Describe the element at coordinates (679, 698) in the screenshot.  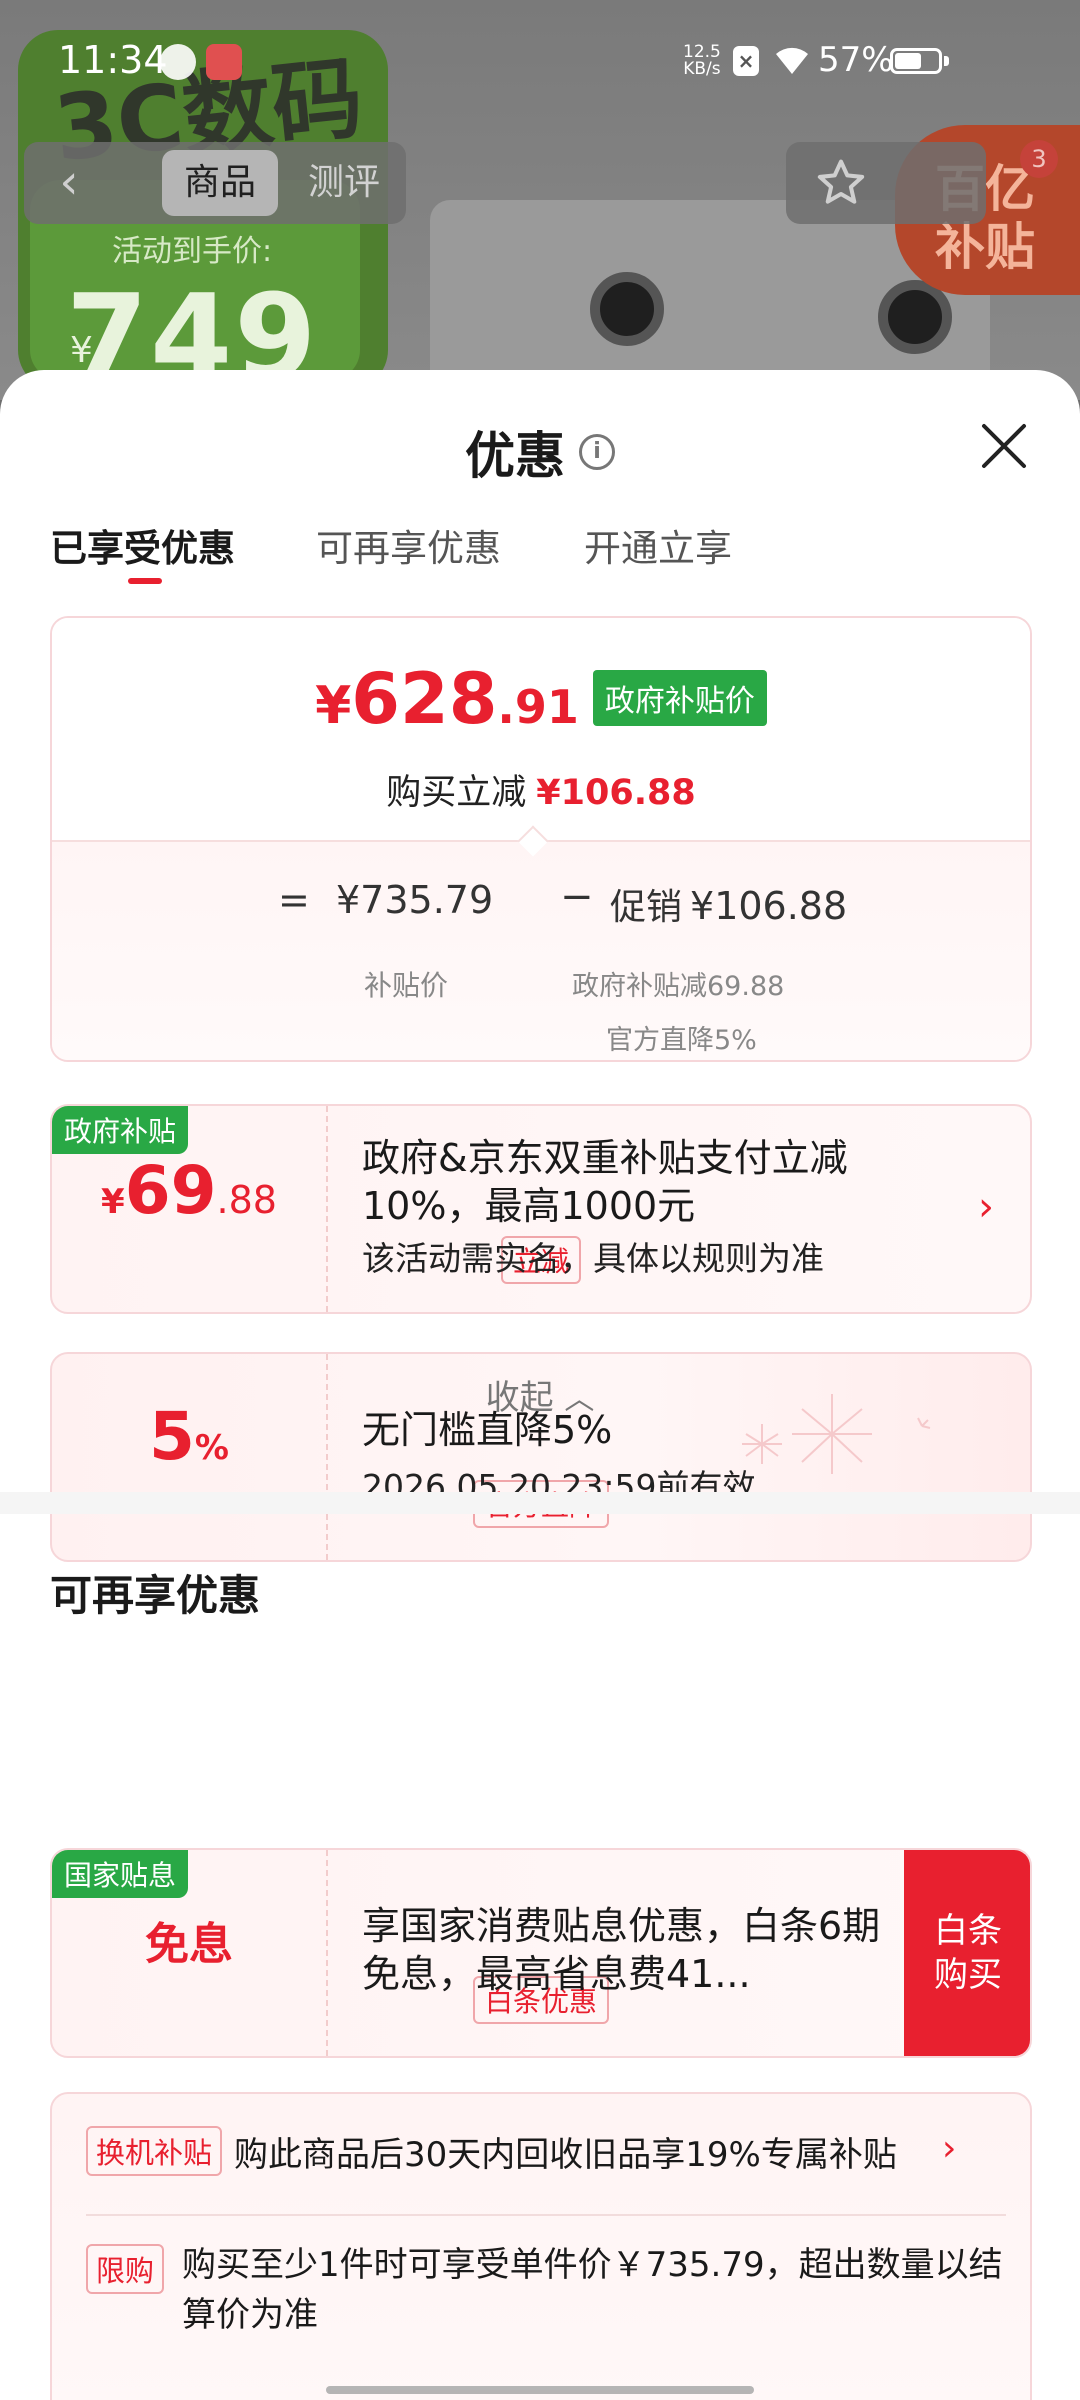
I see `gov-subsidy-price-tag: 政府补贴价` at that location.